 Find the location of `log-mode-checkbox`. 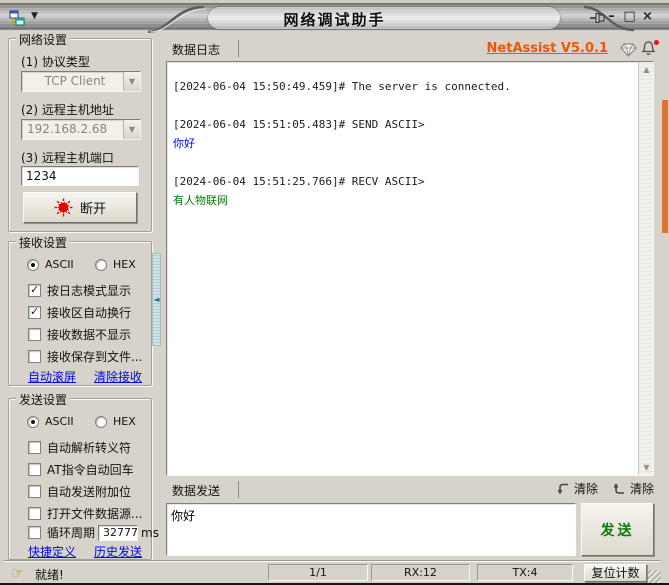

log-mode-checkbox is located at coordinates (34, 290).